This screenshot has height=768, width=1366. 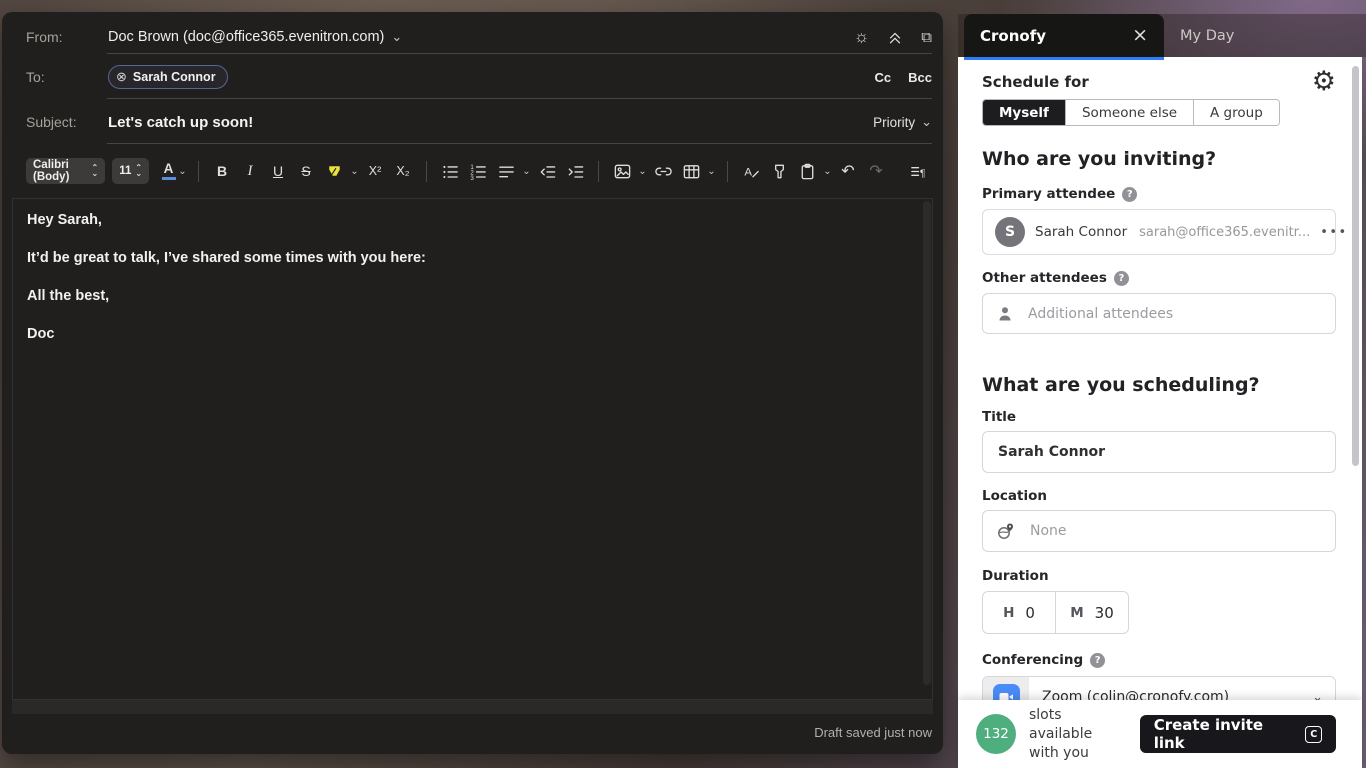 I want to click on clear-formatting-button: A, so click(x=751, y=171).